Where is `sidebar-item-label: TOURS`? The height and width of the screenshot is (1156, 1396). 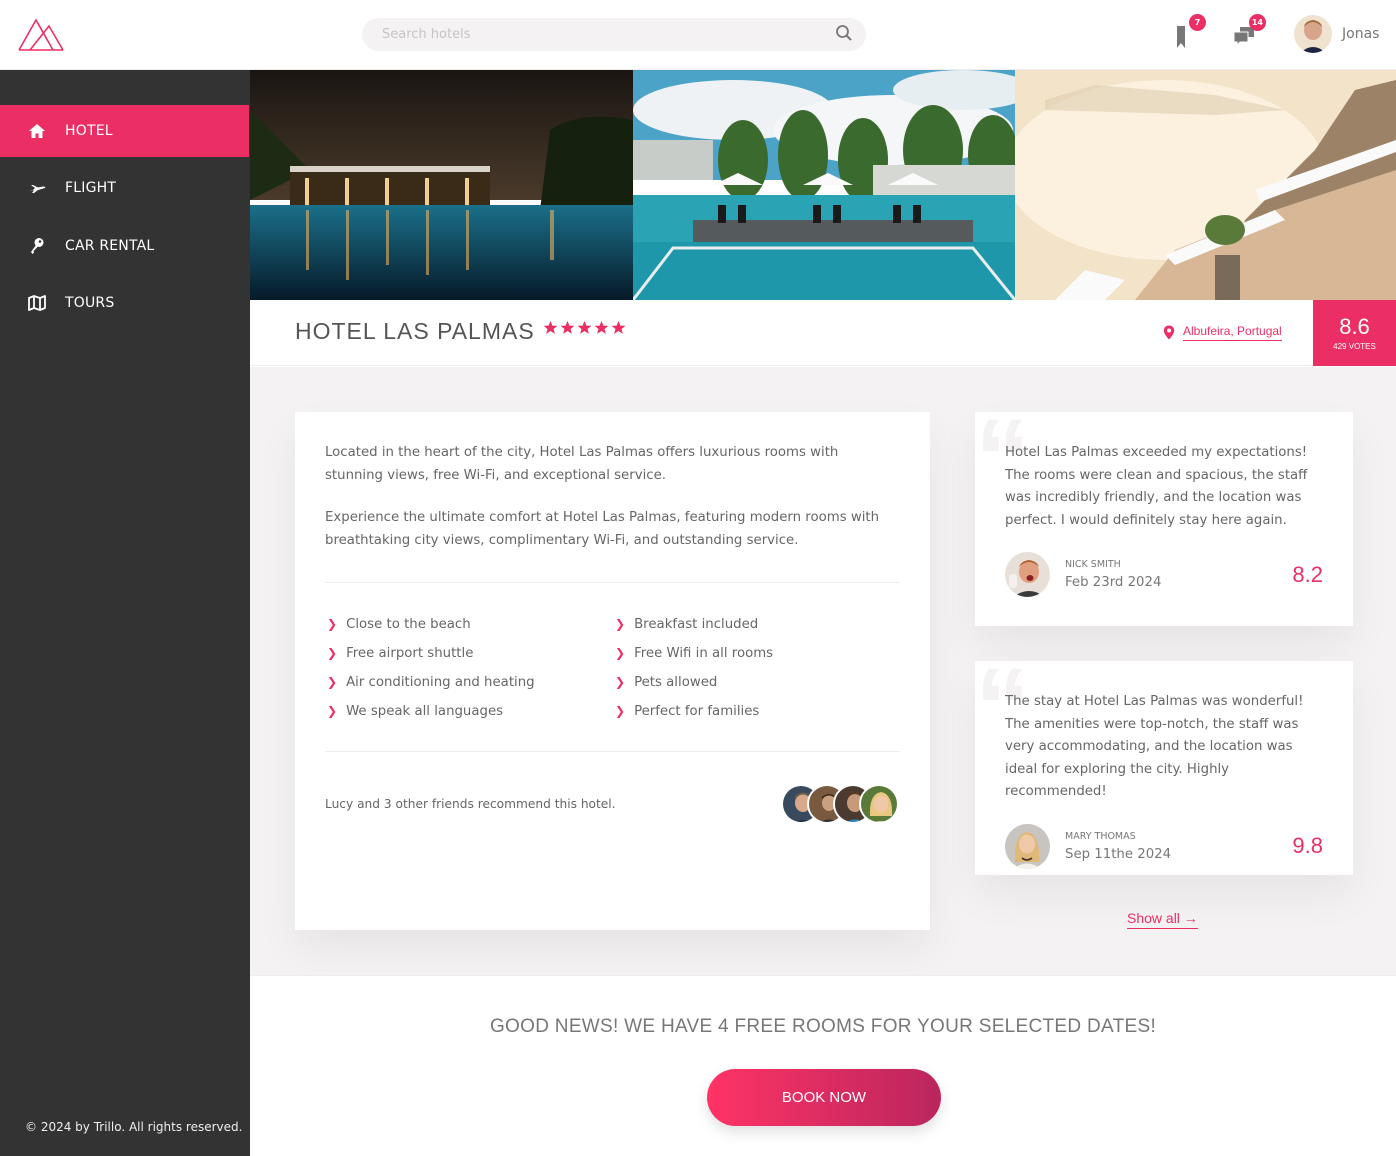
sidebar-item-label: TOURS is located at coordinates (90, 303).